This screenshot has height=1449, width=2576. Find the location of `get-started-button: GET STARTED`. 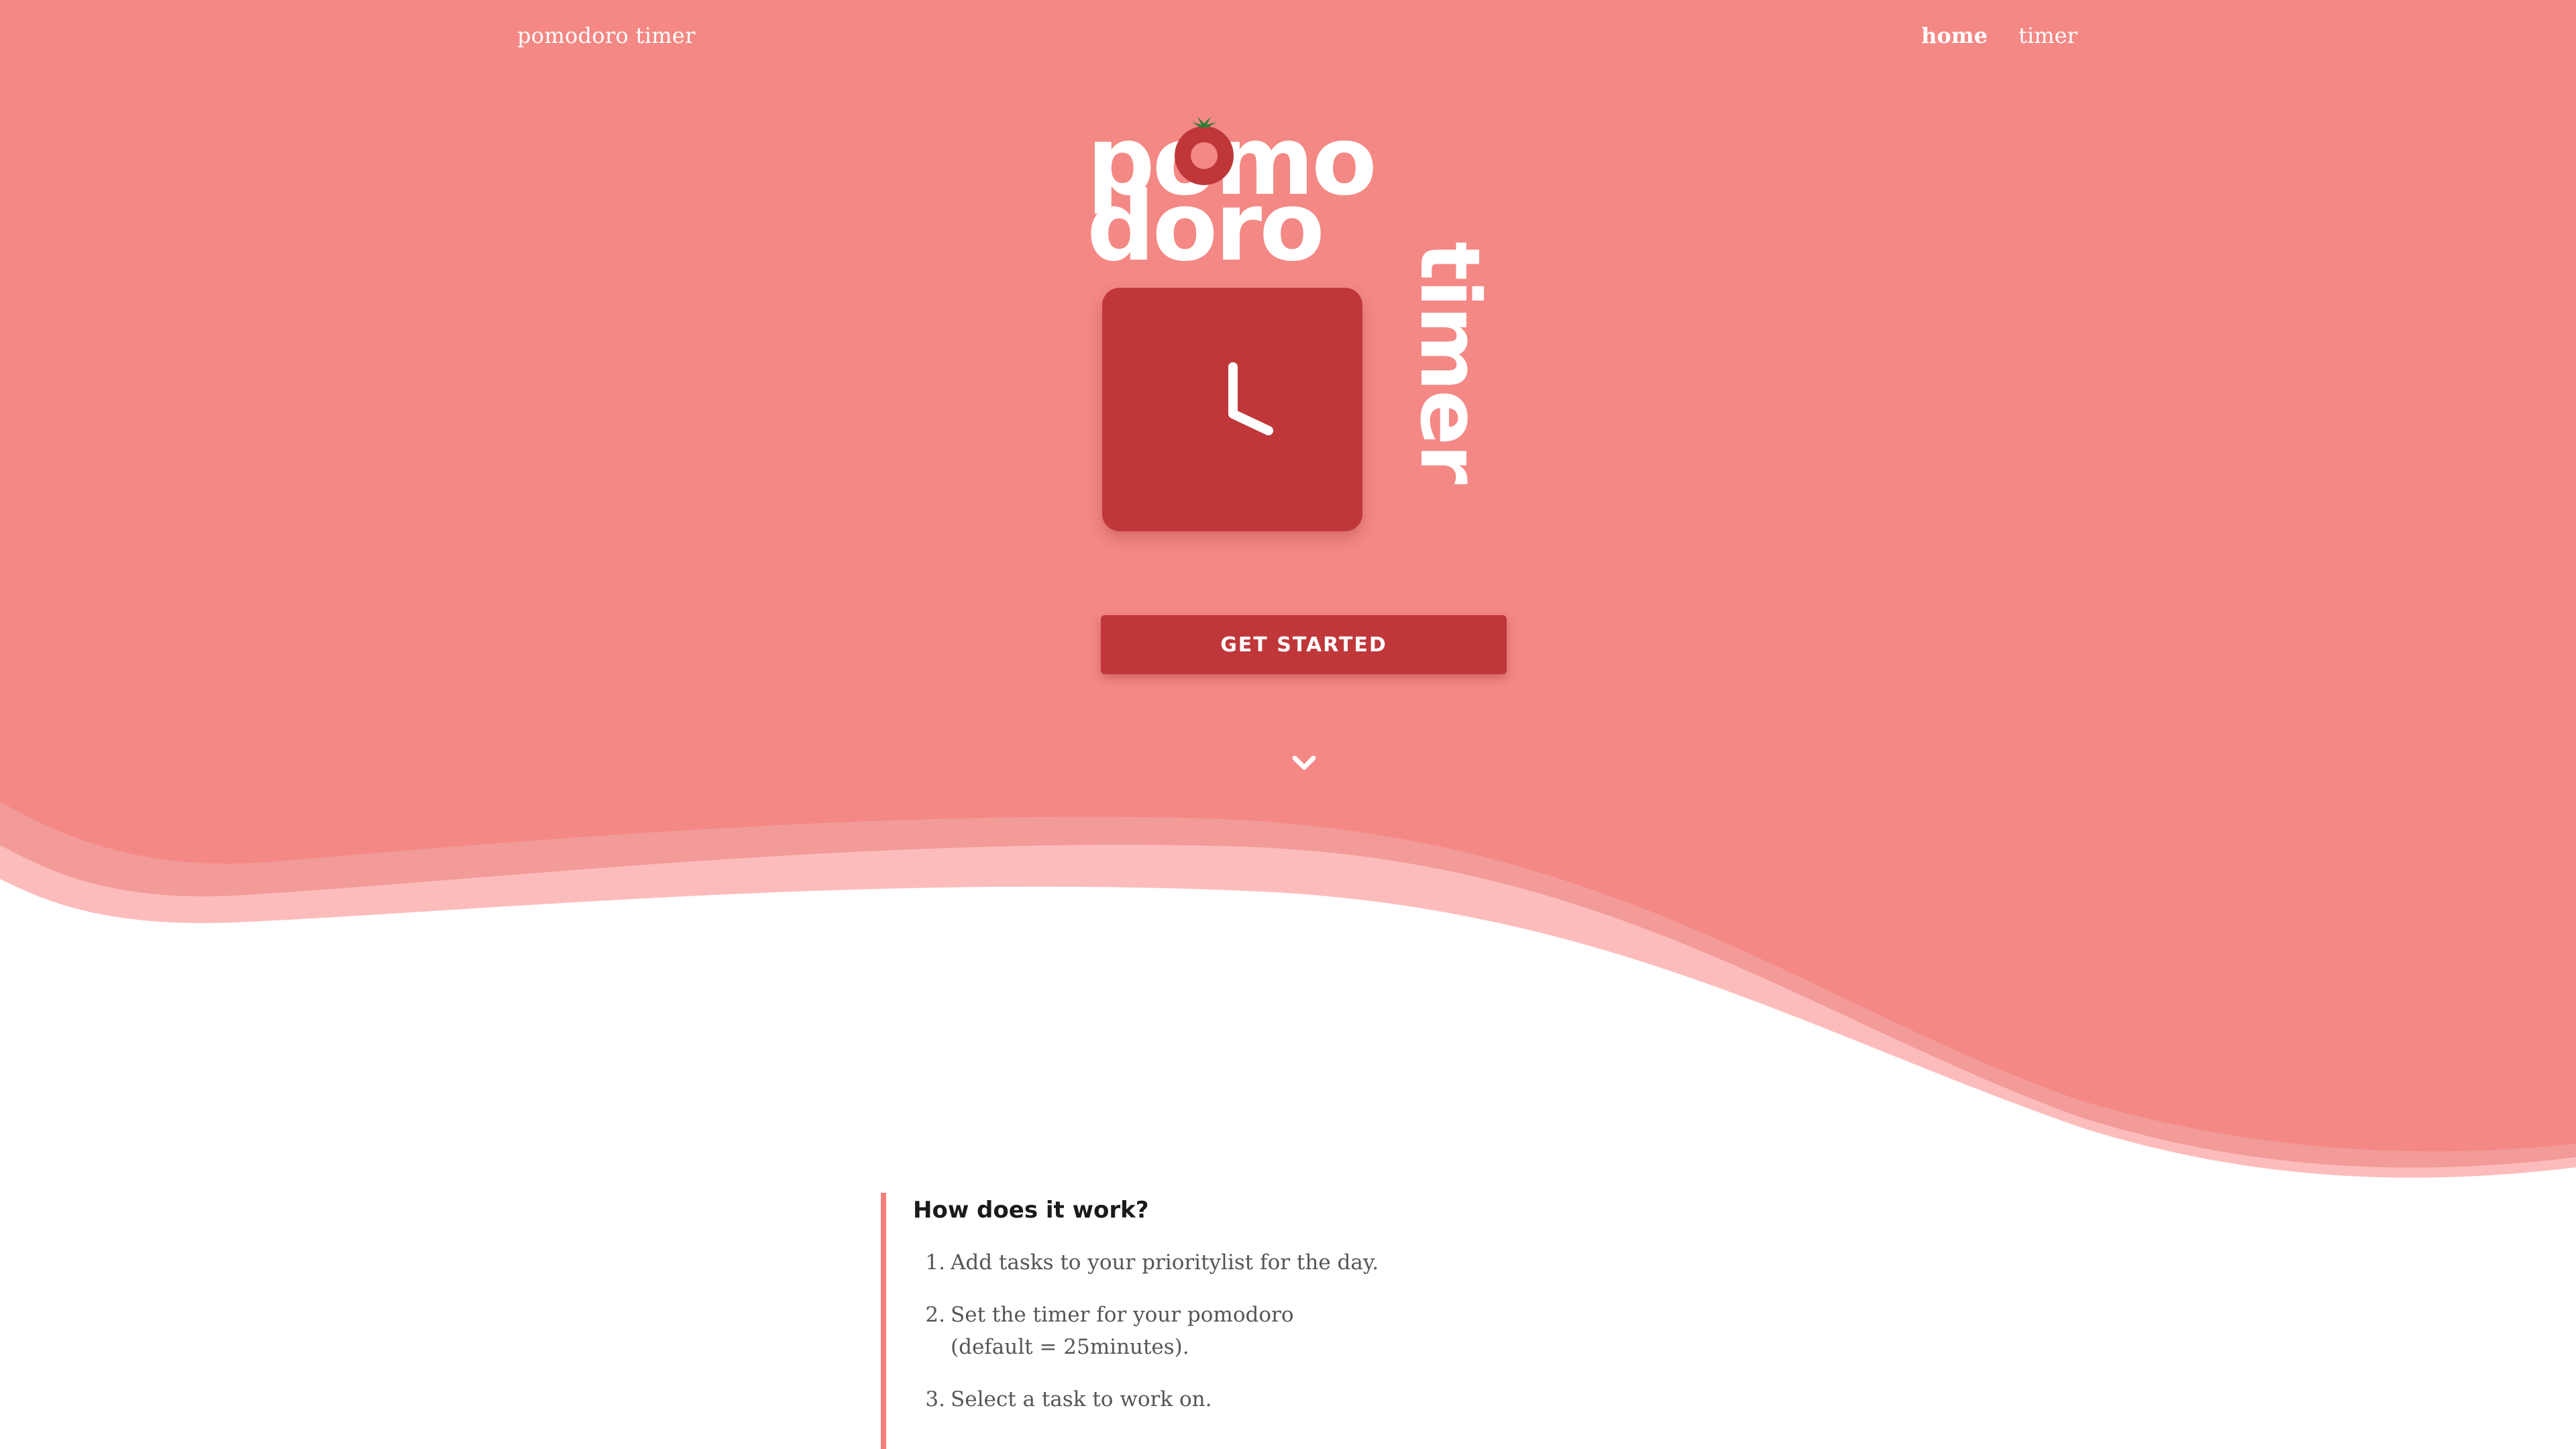

get-started-button: GET STARTED is located at coordinates (1304, 644).